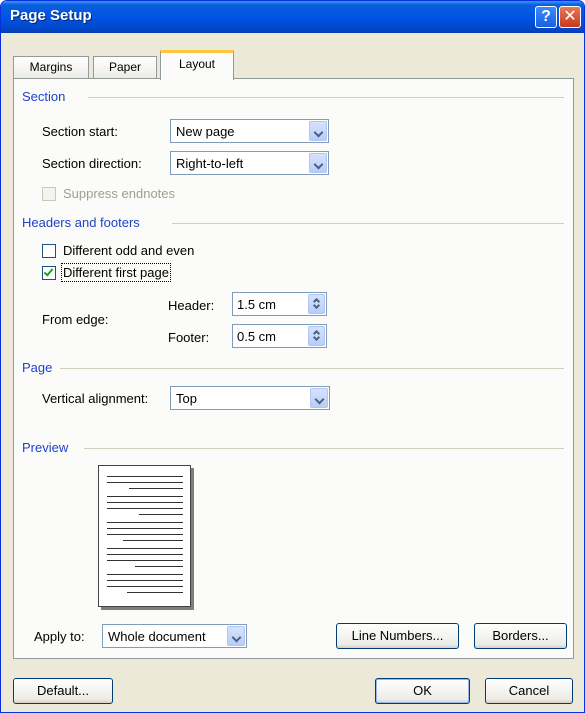  What do you see at coordinates (312, 368) in the screenshot?
I see `page-divider` at bounding box center [312, 368].